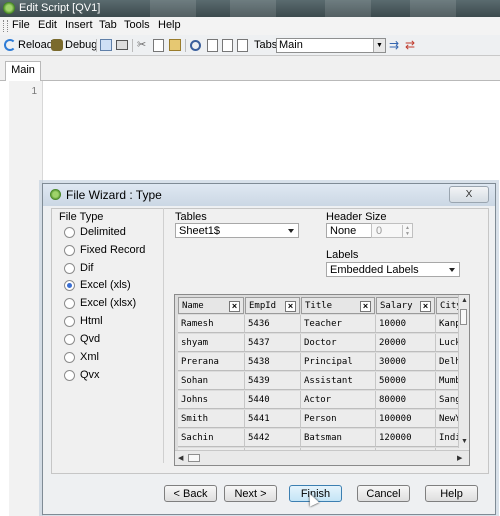  What do you see at coordinates (176, 45) in the screenshot?
I see `paste-button` at bounding box center [176, 45].